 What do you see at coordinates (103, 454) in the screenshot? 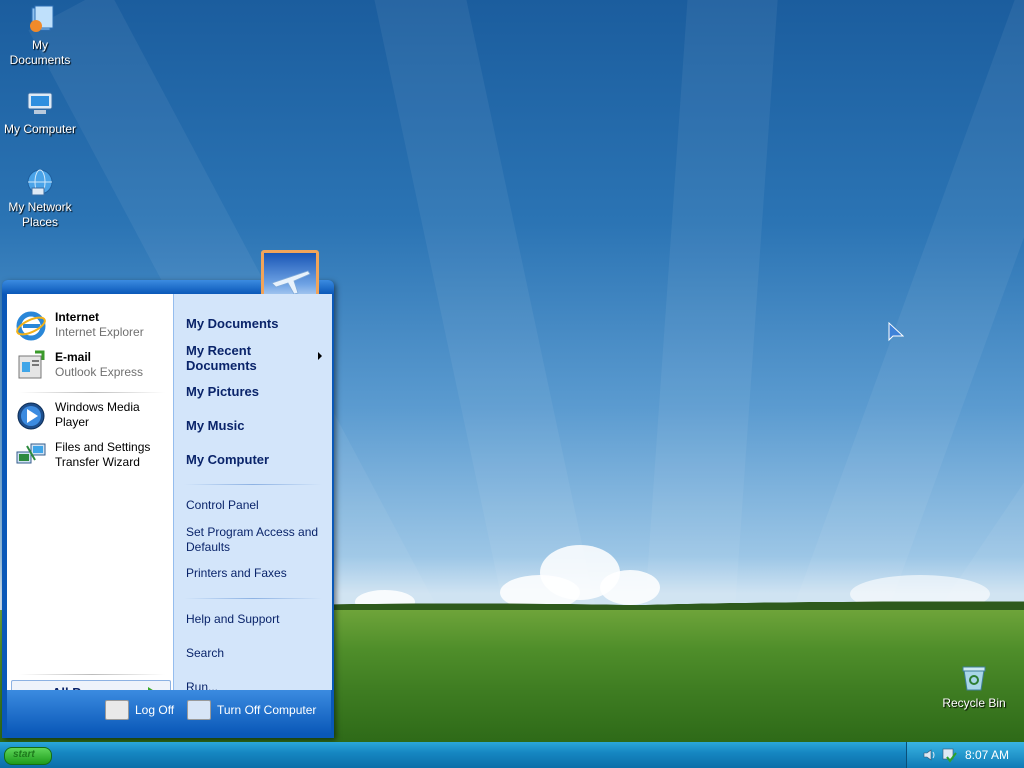
I see `frequent-item-label: Files and Settings Transfer Wizard` at bounding box center [103, 454].